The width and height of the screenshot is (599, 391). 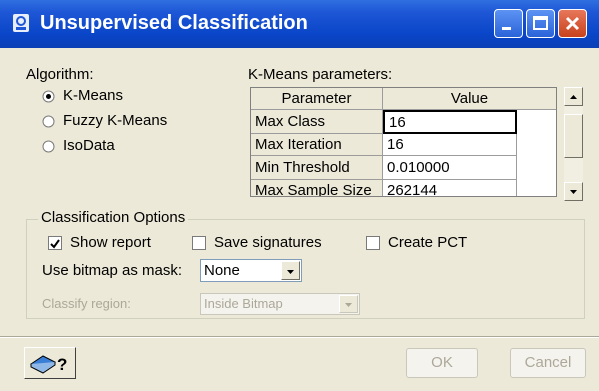 What do you see at coordinates (112, 270) in the screenshot?
I see `bitmap-mask-label: Use bitmap as mask:` at bounding box center [112, 270].